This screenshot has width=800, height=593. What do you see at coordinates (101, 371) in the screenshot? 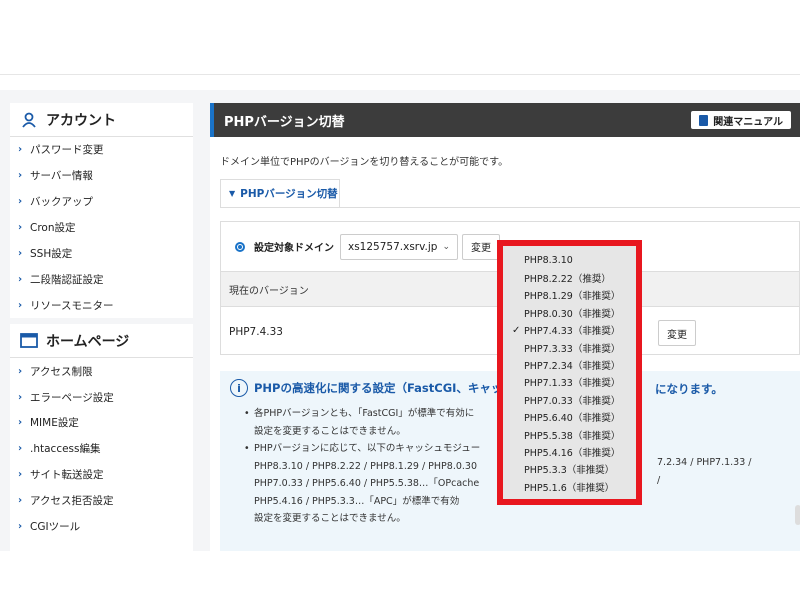
I see `sidebar-item: › アクセス制限` at bounding box center [101, 371].